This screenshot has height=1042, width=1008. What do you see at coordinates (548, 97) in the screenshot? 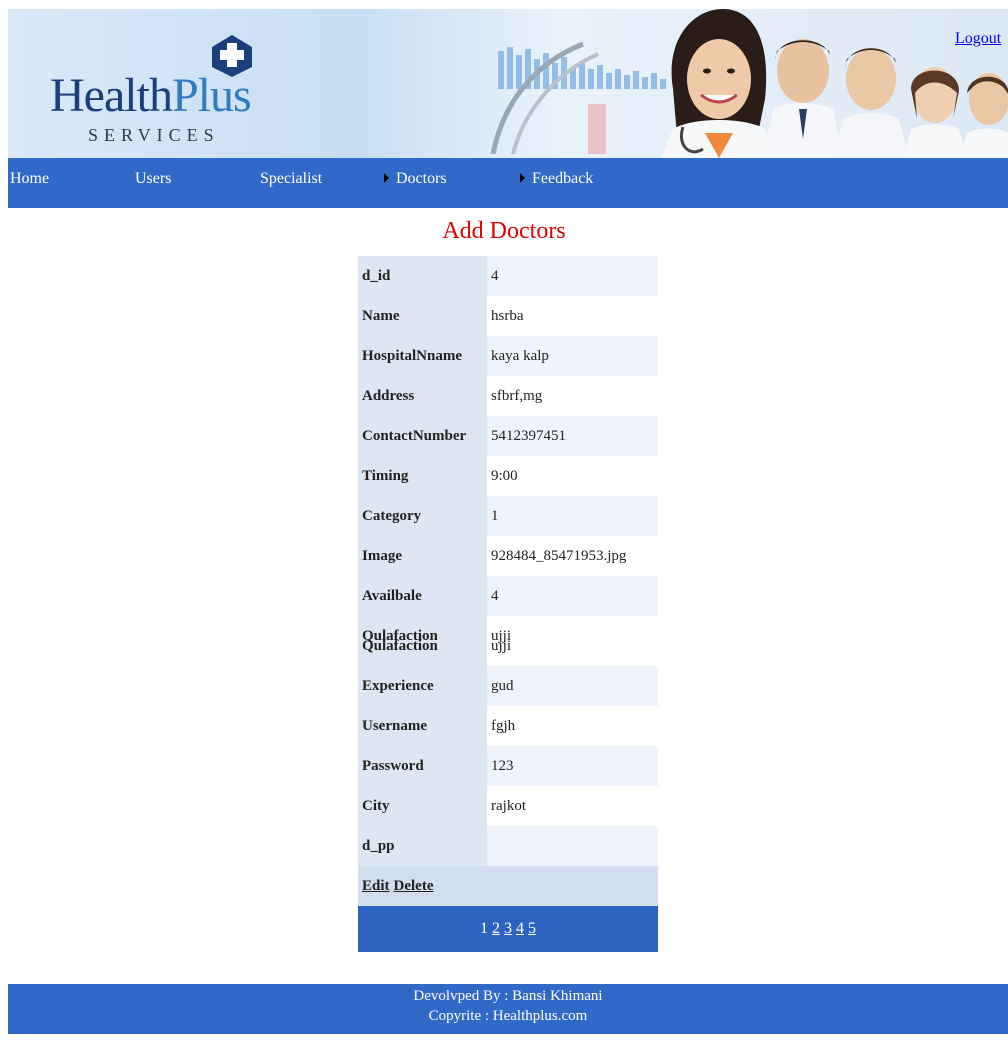
I see `stethoscope-graphic` at bounding box center [548, 97].